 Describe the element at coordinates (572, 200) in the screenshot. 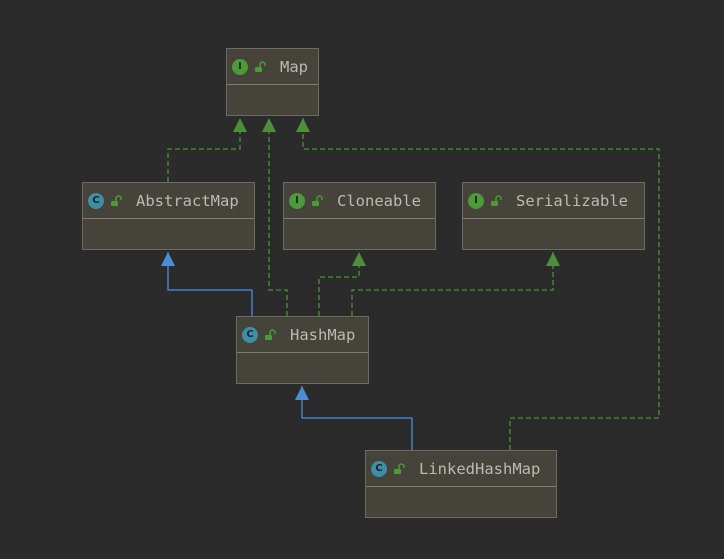

I see `node-serializable-label: Serializable` at that location.